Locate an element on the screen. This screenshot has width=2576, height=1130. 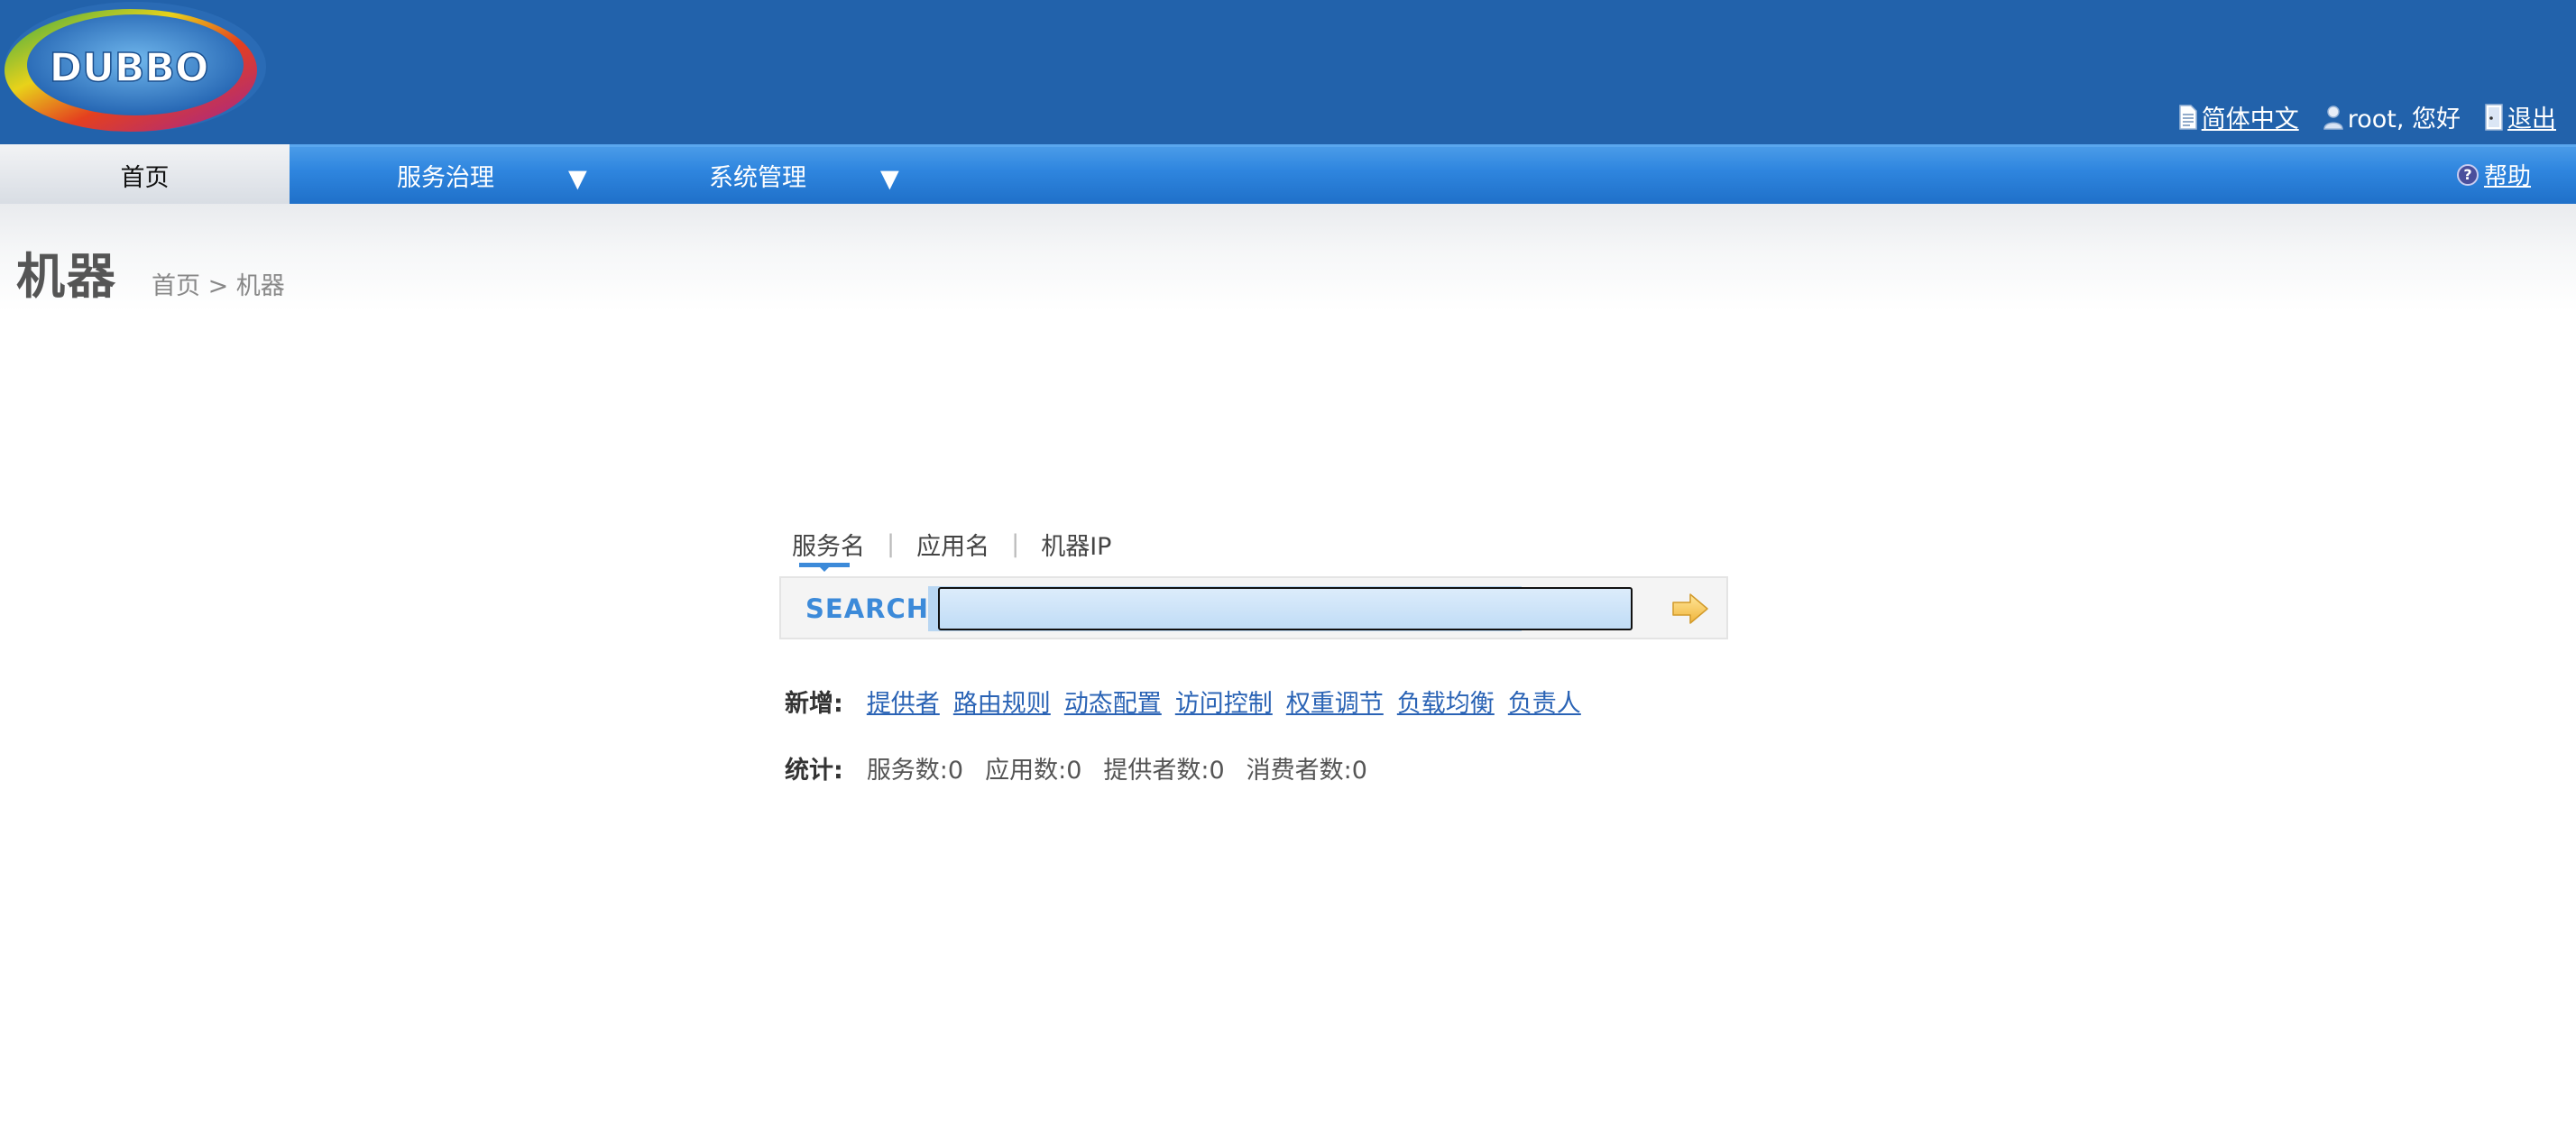
create-weight-link: 权重调节 is located at coordinates (1335, 701).